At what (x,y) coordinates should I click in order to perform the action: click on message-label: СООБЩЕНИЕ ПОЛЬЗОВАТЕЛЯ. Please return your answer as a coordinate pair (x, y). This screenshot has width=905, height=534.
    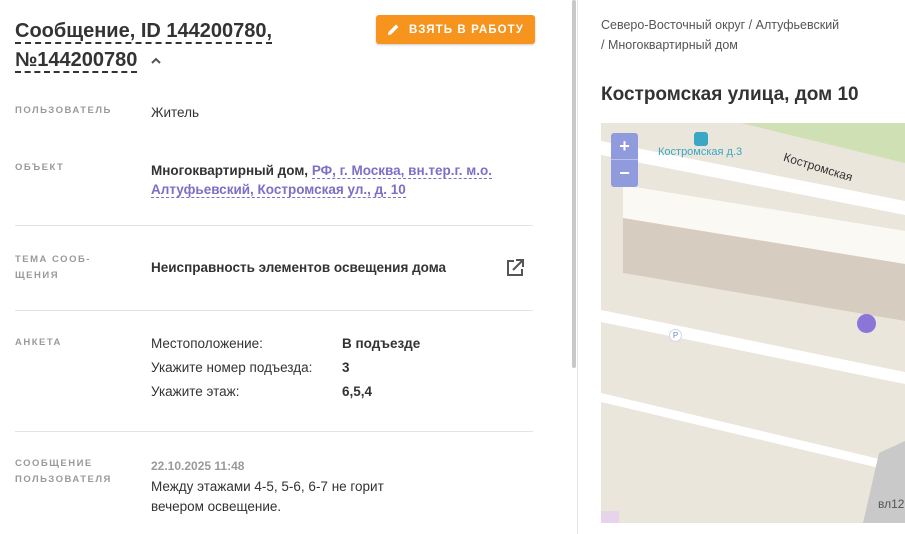
    Looking at the image, I should click on (63, 472).